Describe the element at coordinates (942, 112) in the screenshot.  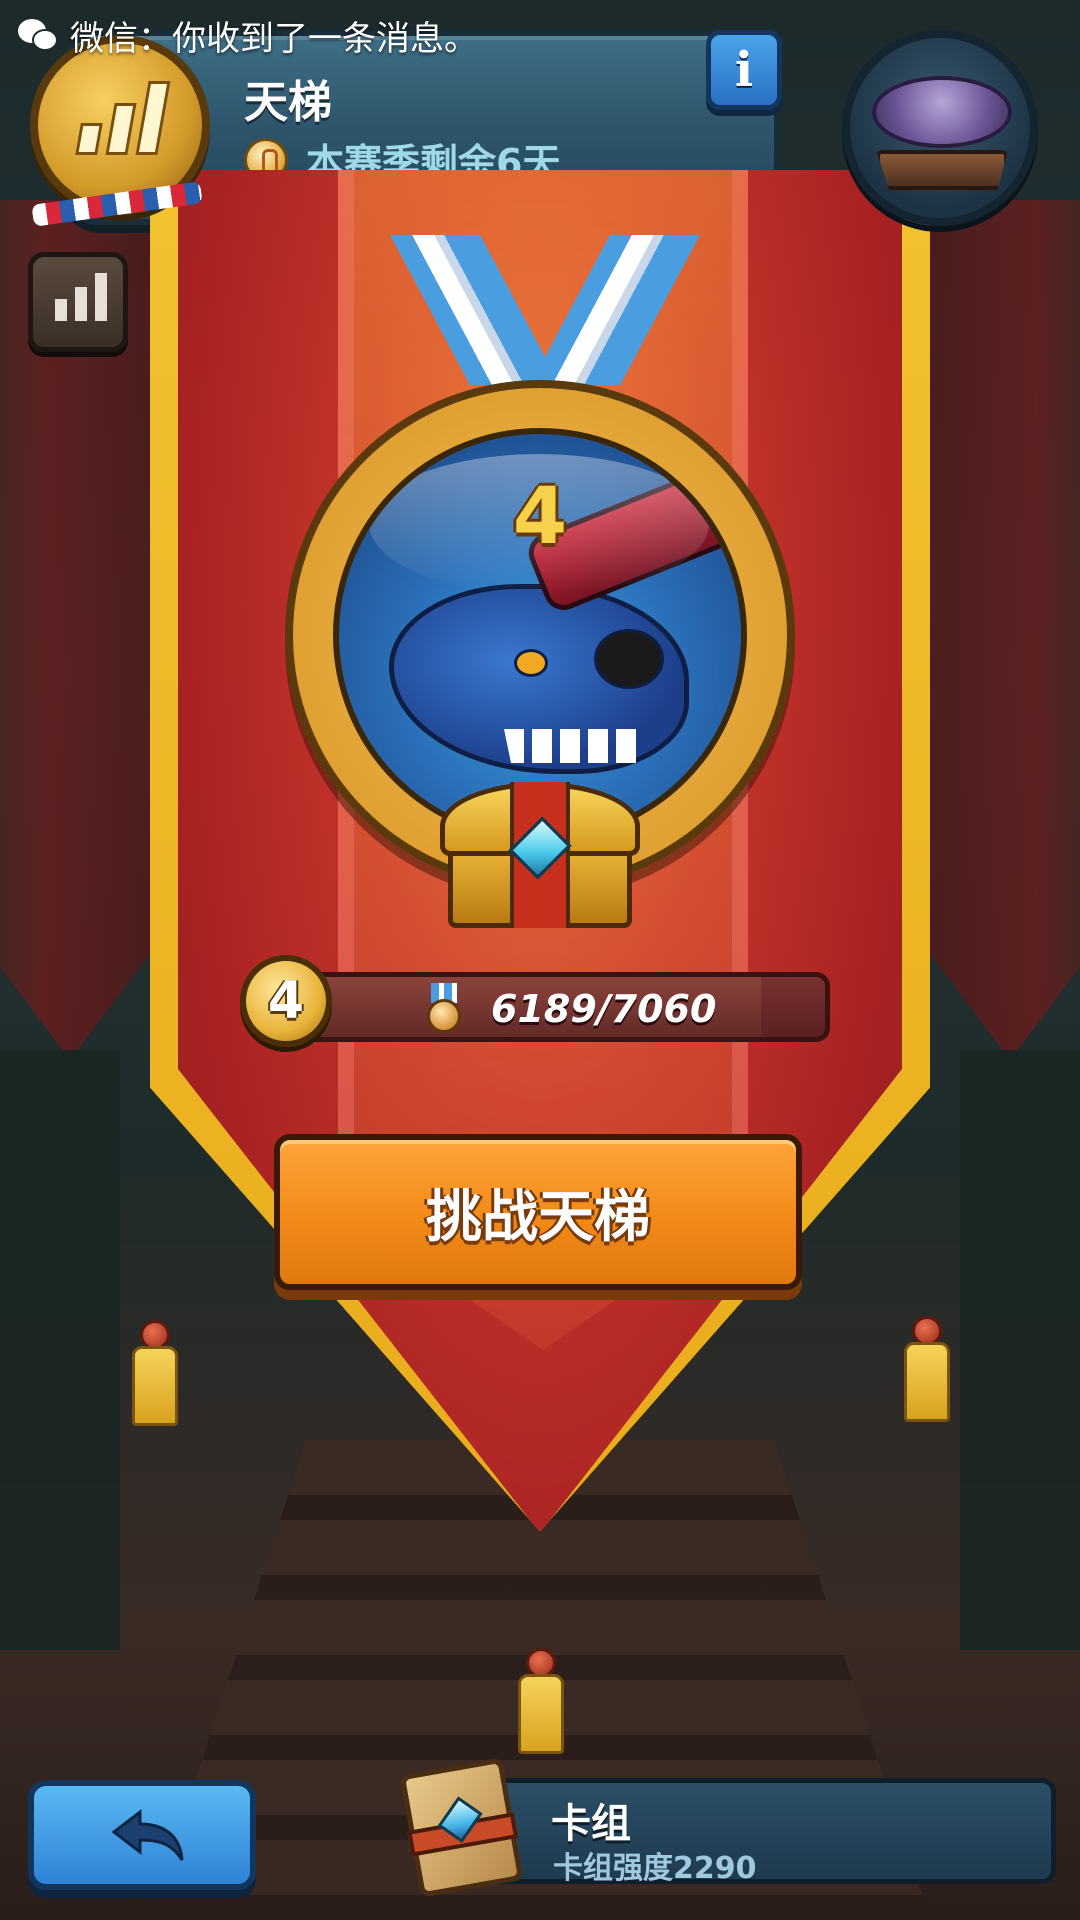
I see `airship-icon` at that location.